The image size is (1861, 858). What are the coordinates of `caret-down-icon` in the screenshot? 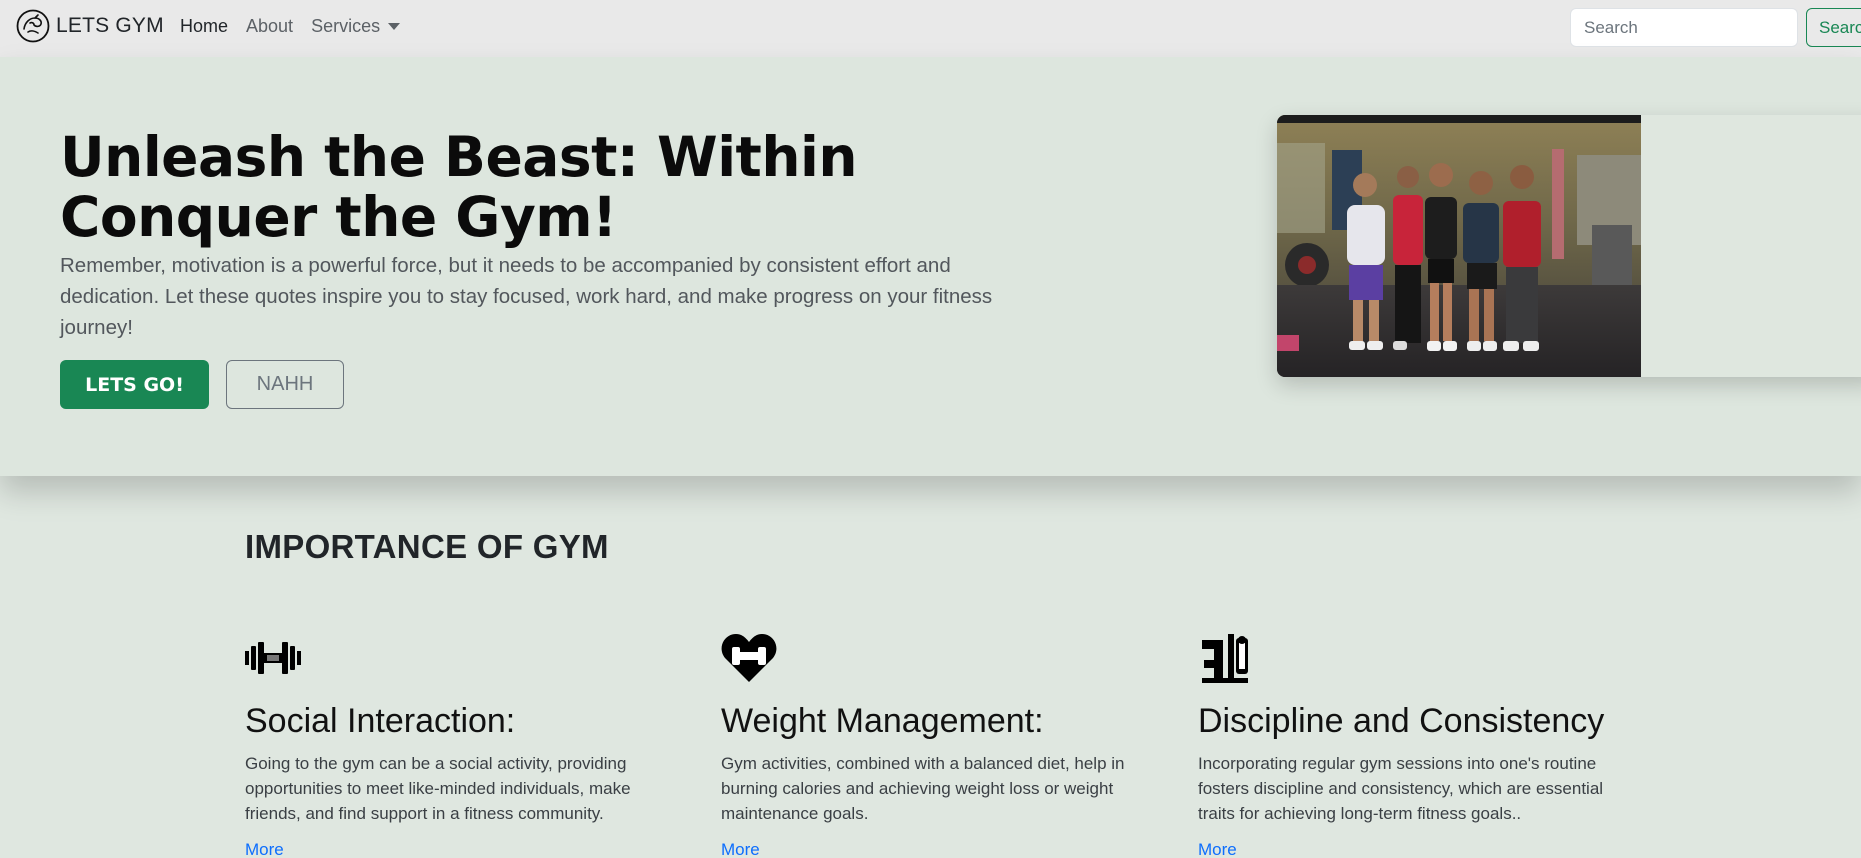 It's located at (394, 26).